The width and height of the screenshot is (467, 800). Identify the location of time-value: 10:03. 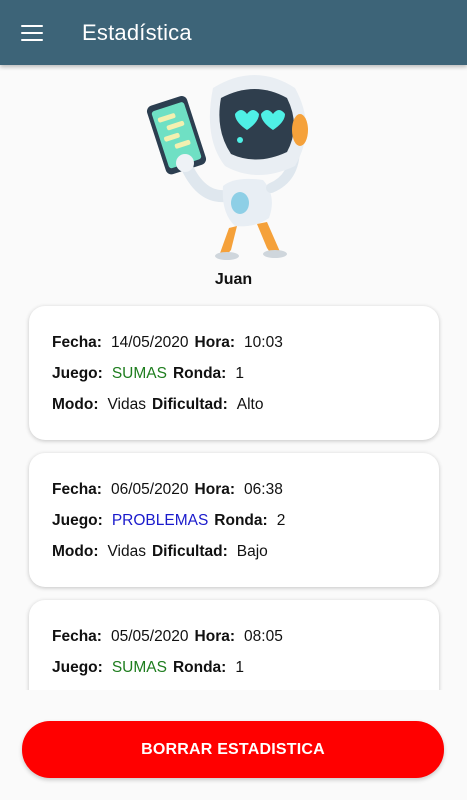
(263, 342).